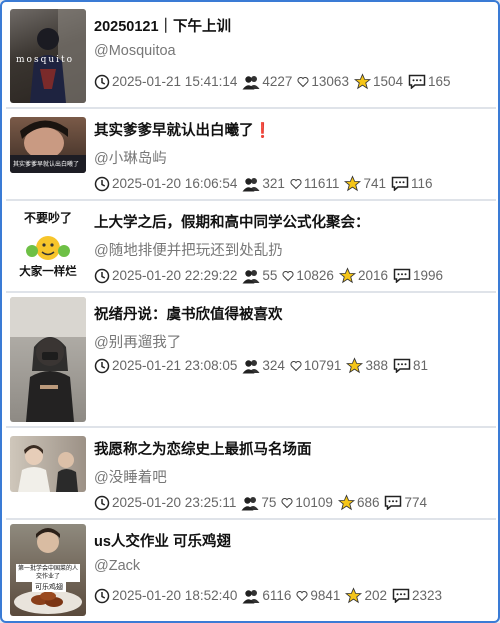 The image size is (500, 623). What do you see at coordinates (439, 81) in the screenshot?
I see `comment-count: 165` at bounding box center [439, 81].